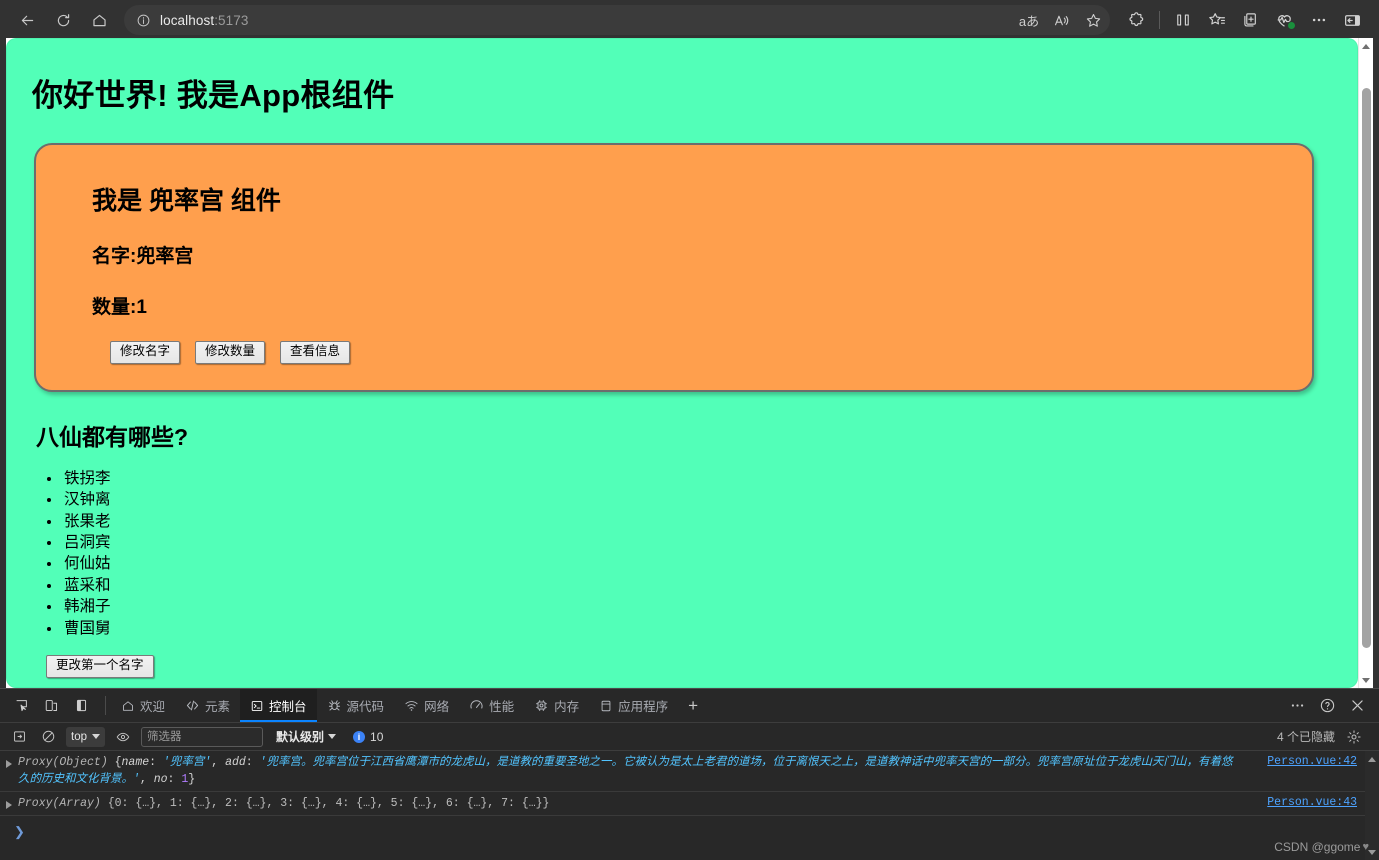  What do you see at coordinates (202, 736) in the screenshot?
I see `console-filter-input` at bounding box center [202, 736].